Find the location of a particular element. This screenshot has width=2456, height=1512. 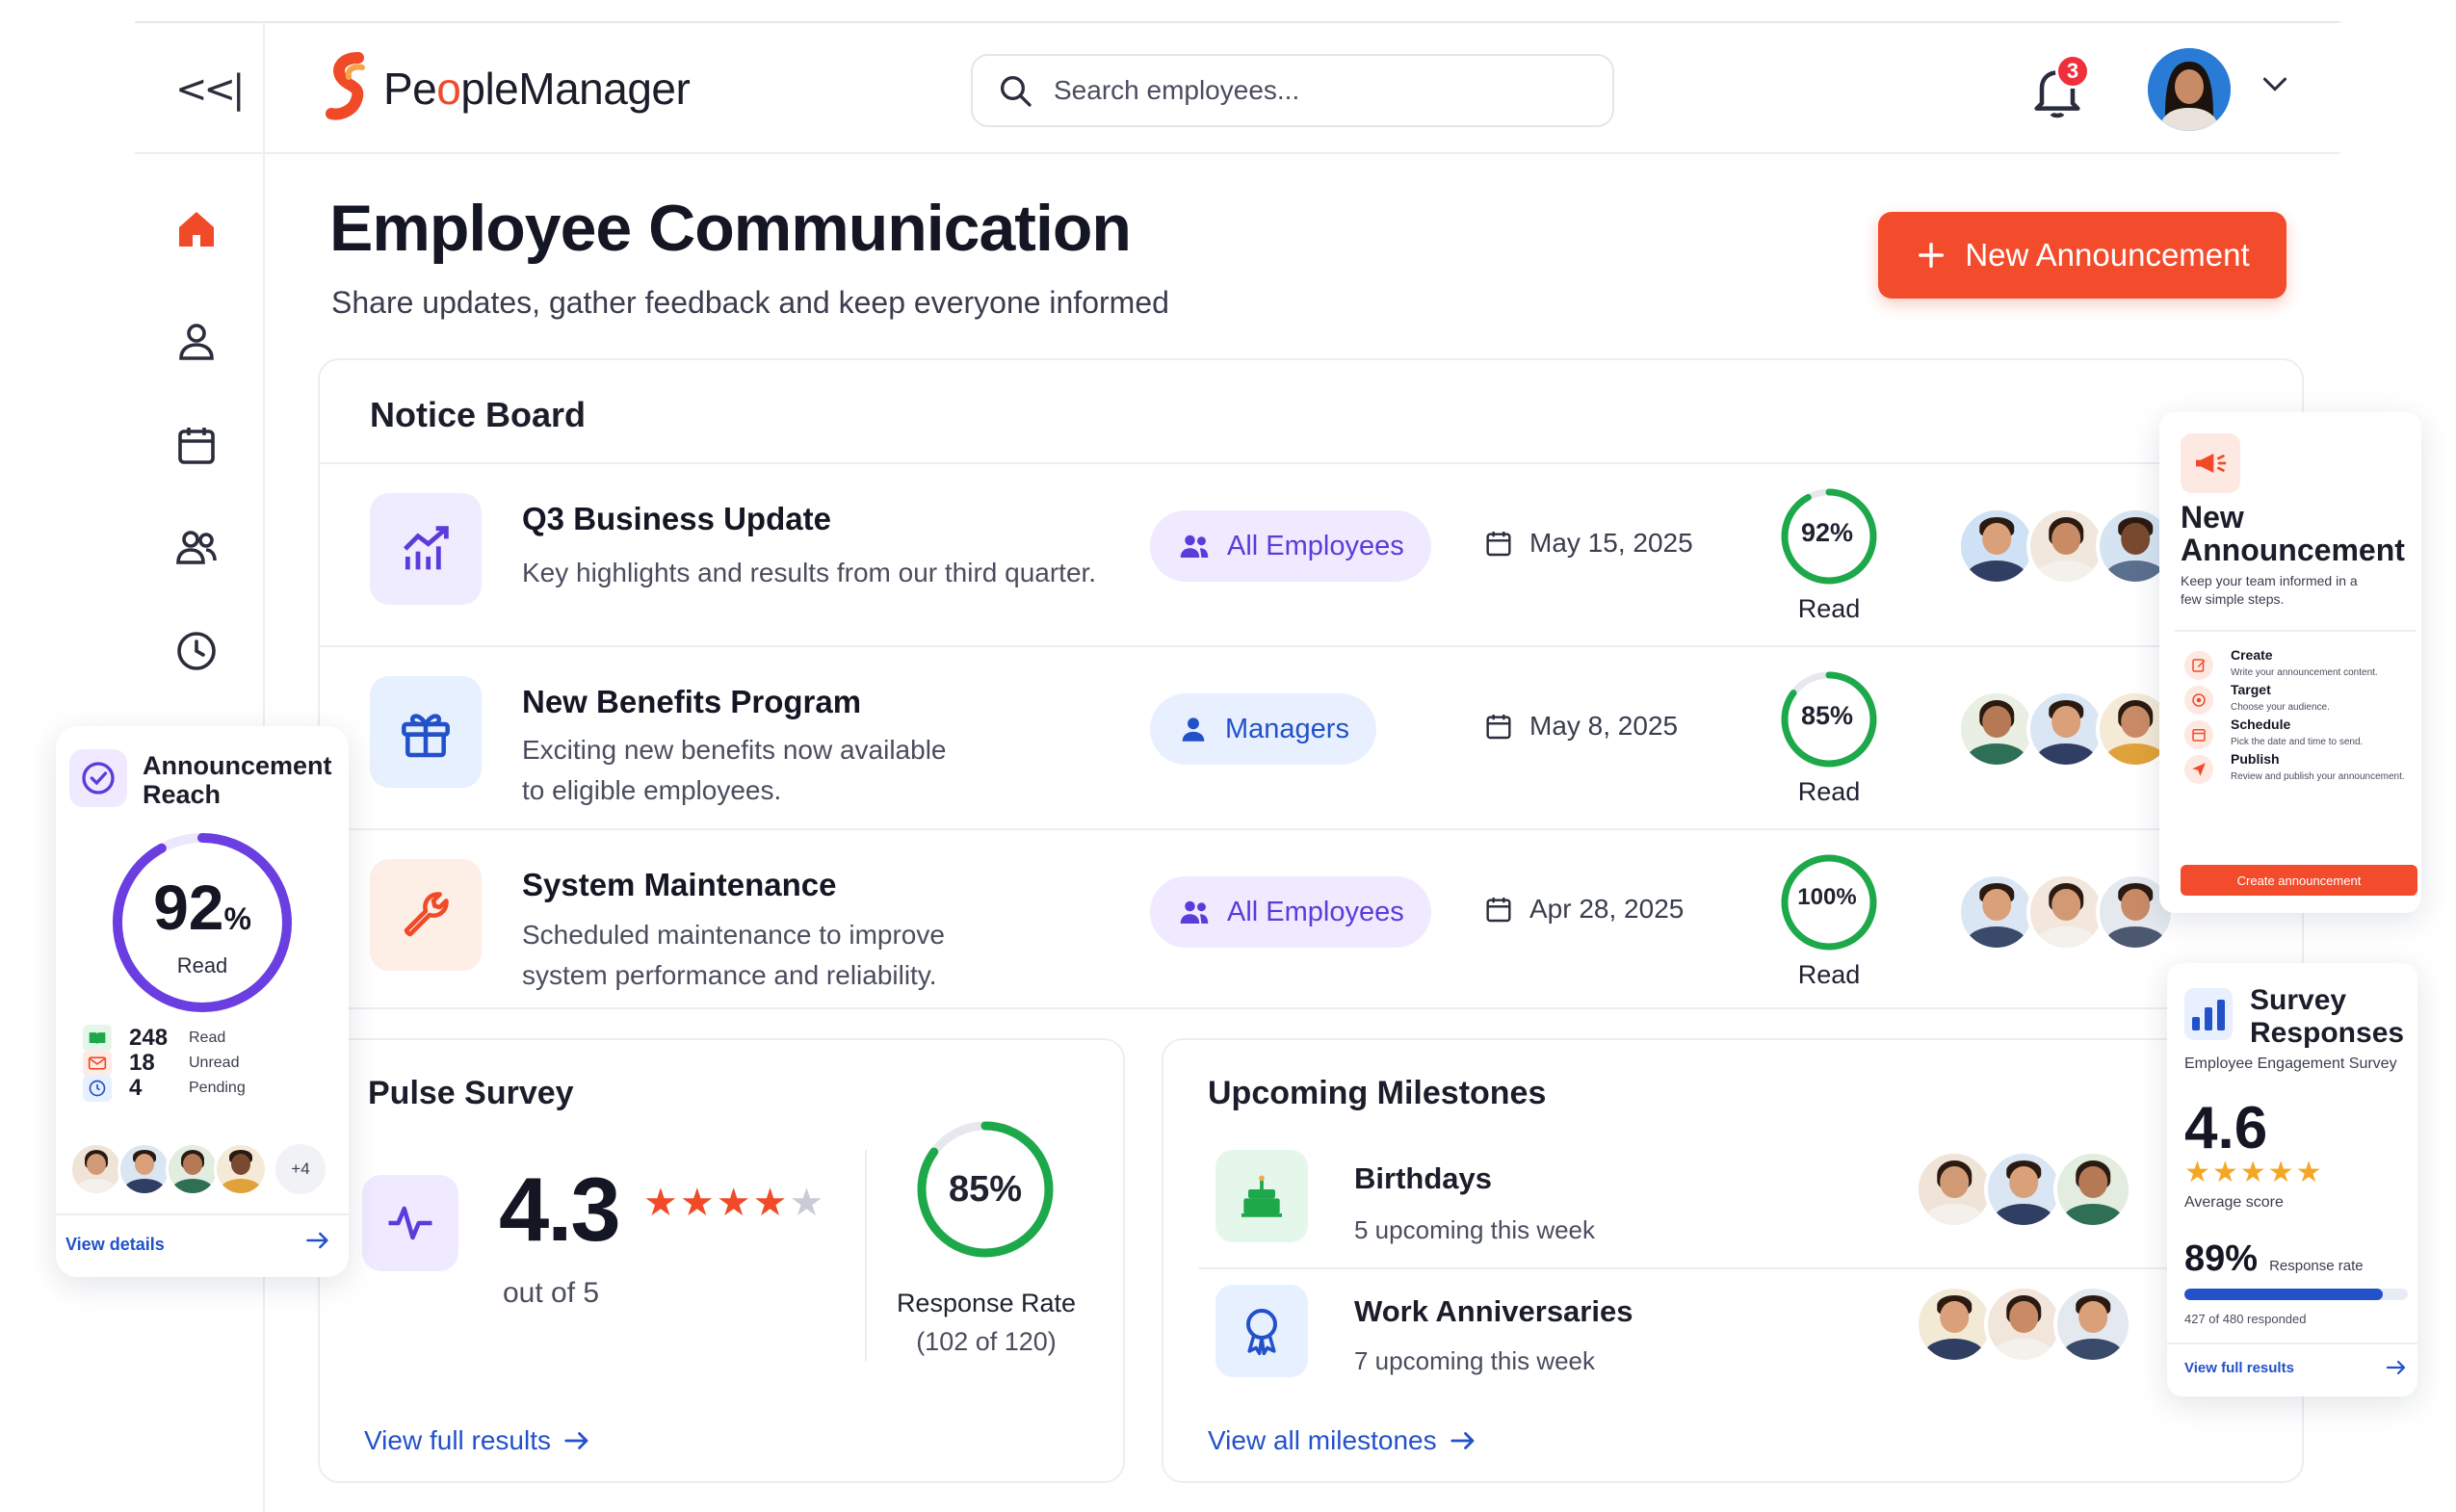

more-recipients-badge: +4 is located at coordinates (300, 1169).